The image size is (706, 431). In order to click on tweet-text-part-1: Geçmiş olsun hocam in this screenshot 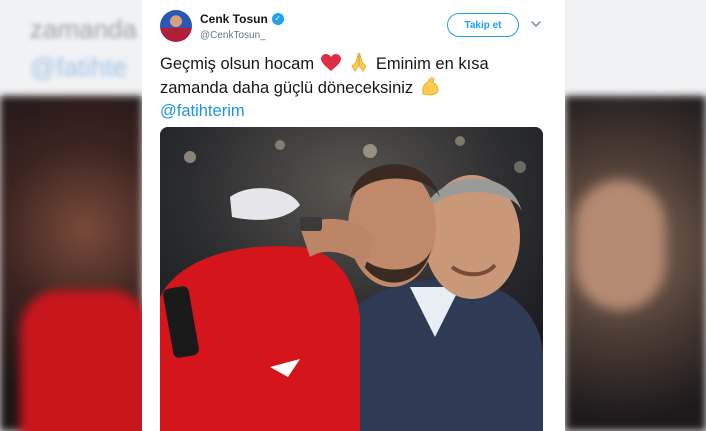, I will do `click(237, 64)`.